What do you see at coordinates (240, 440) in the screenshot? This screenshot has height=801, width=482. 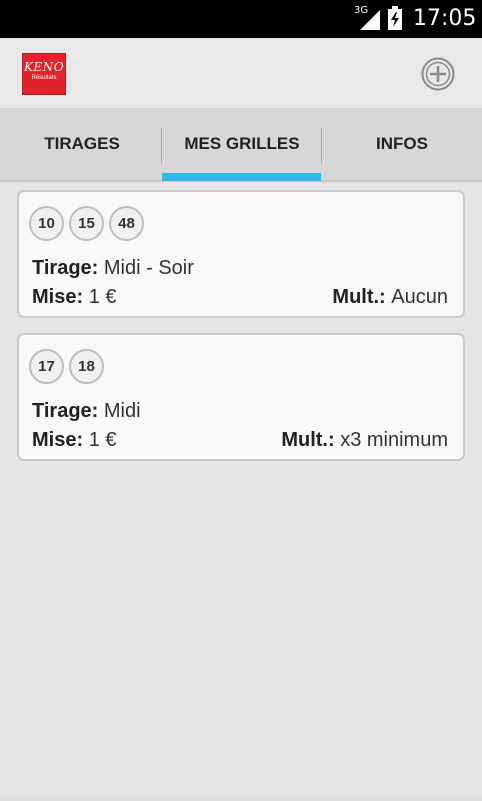 I see `mise-row: Mise: 1 € Mult.: x3 minimum` at bounding box center [240, 440].